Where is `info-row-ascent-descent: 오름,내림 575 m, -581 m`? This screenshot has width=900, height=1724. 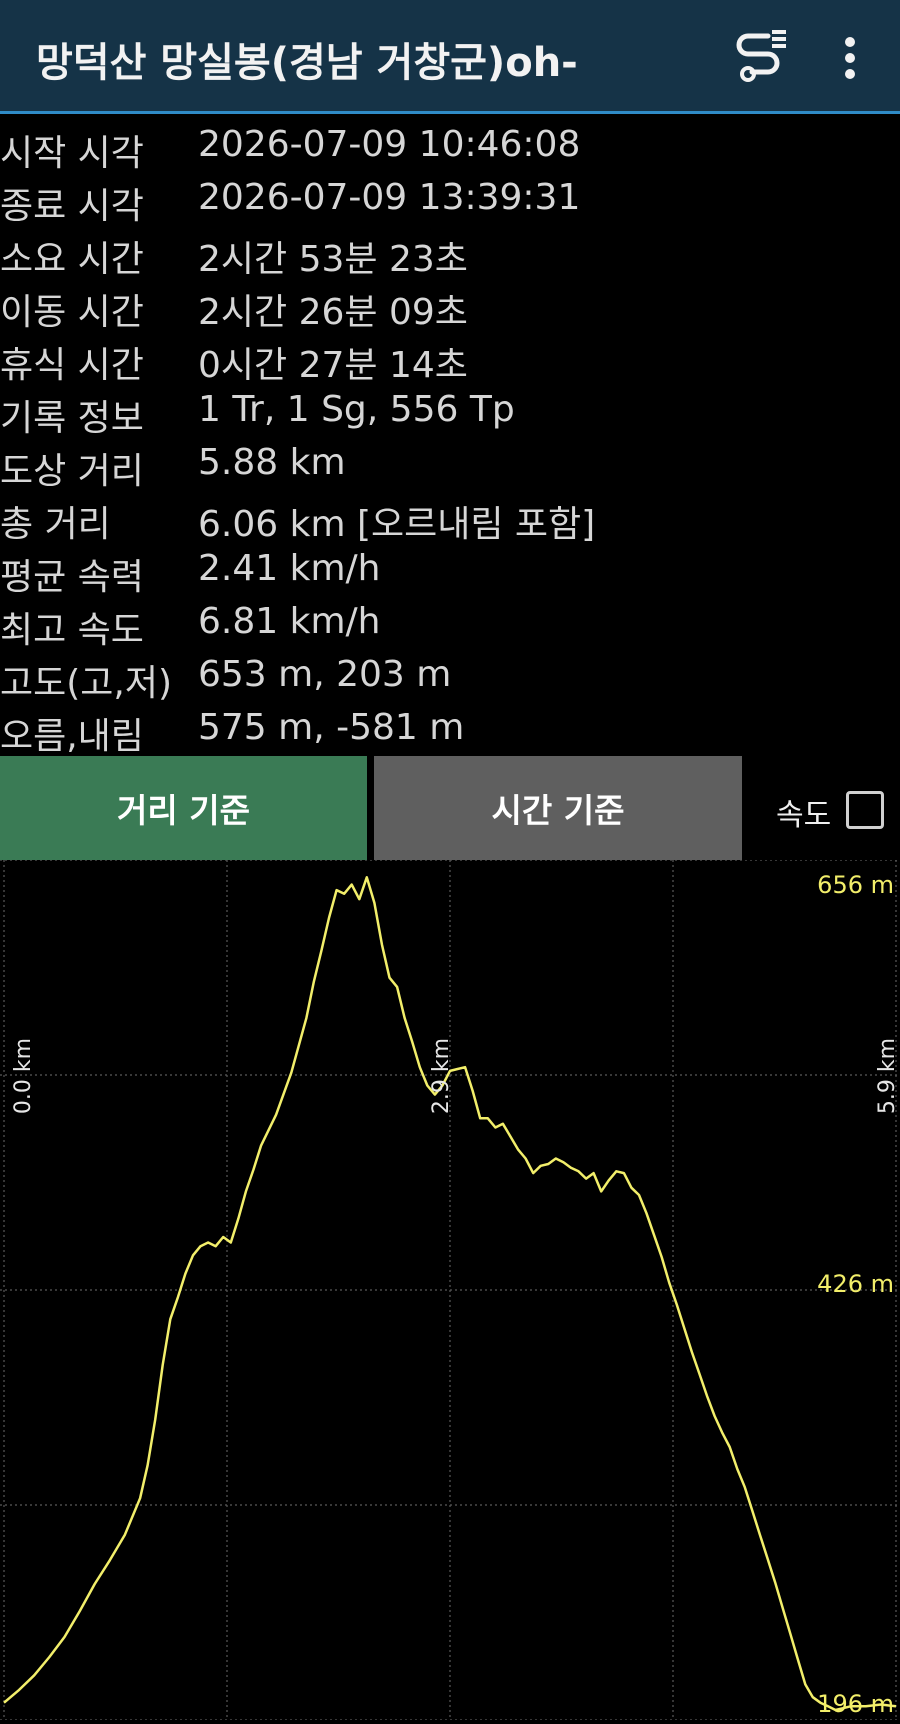
info-row-ascent-descent: 오름,내림 575 m, -581 m is located at coordinates (450, 733).